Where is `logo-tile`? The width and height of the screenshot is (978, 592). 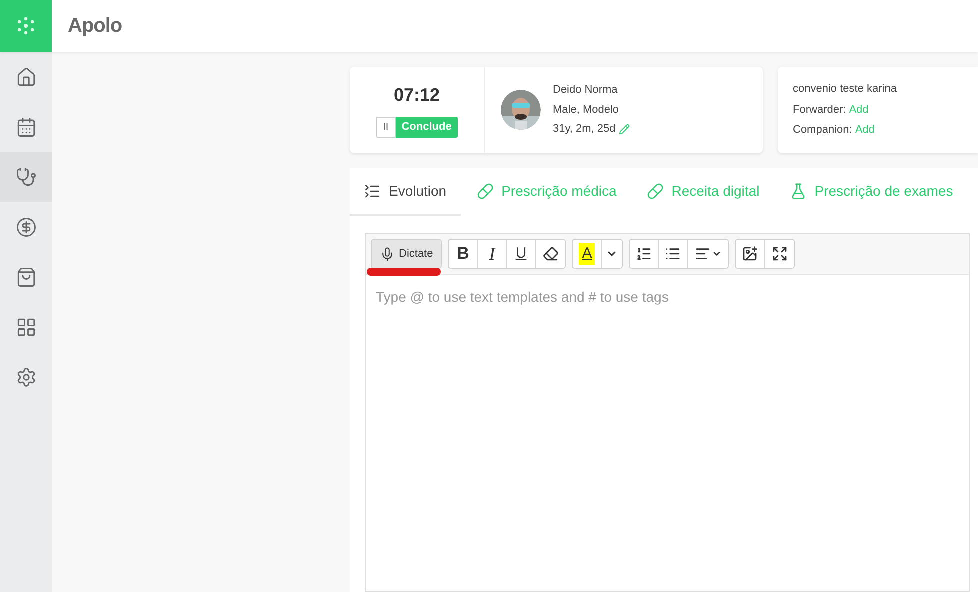
logo-tile is located at coordinates (26, 26).